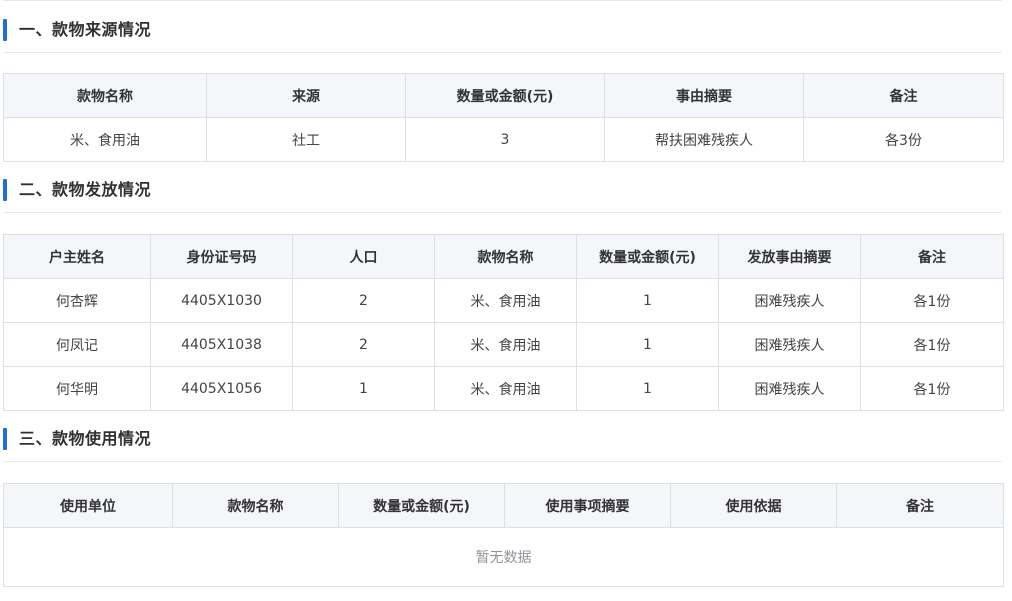  What do you see at coordinates (306, 95) in the screenshot?
I see `column-header: 来源` at bounding box center [306, 95].